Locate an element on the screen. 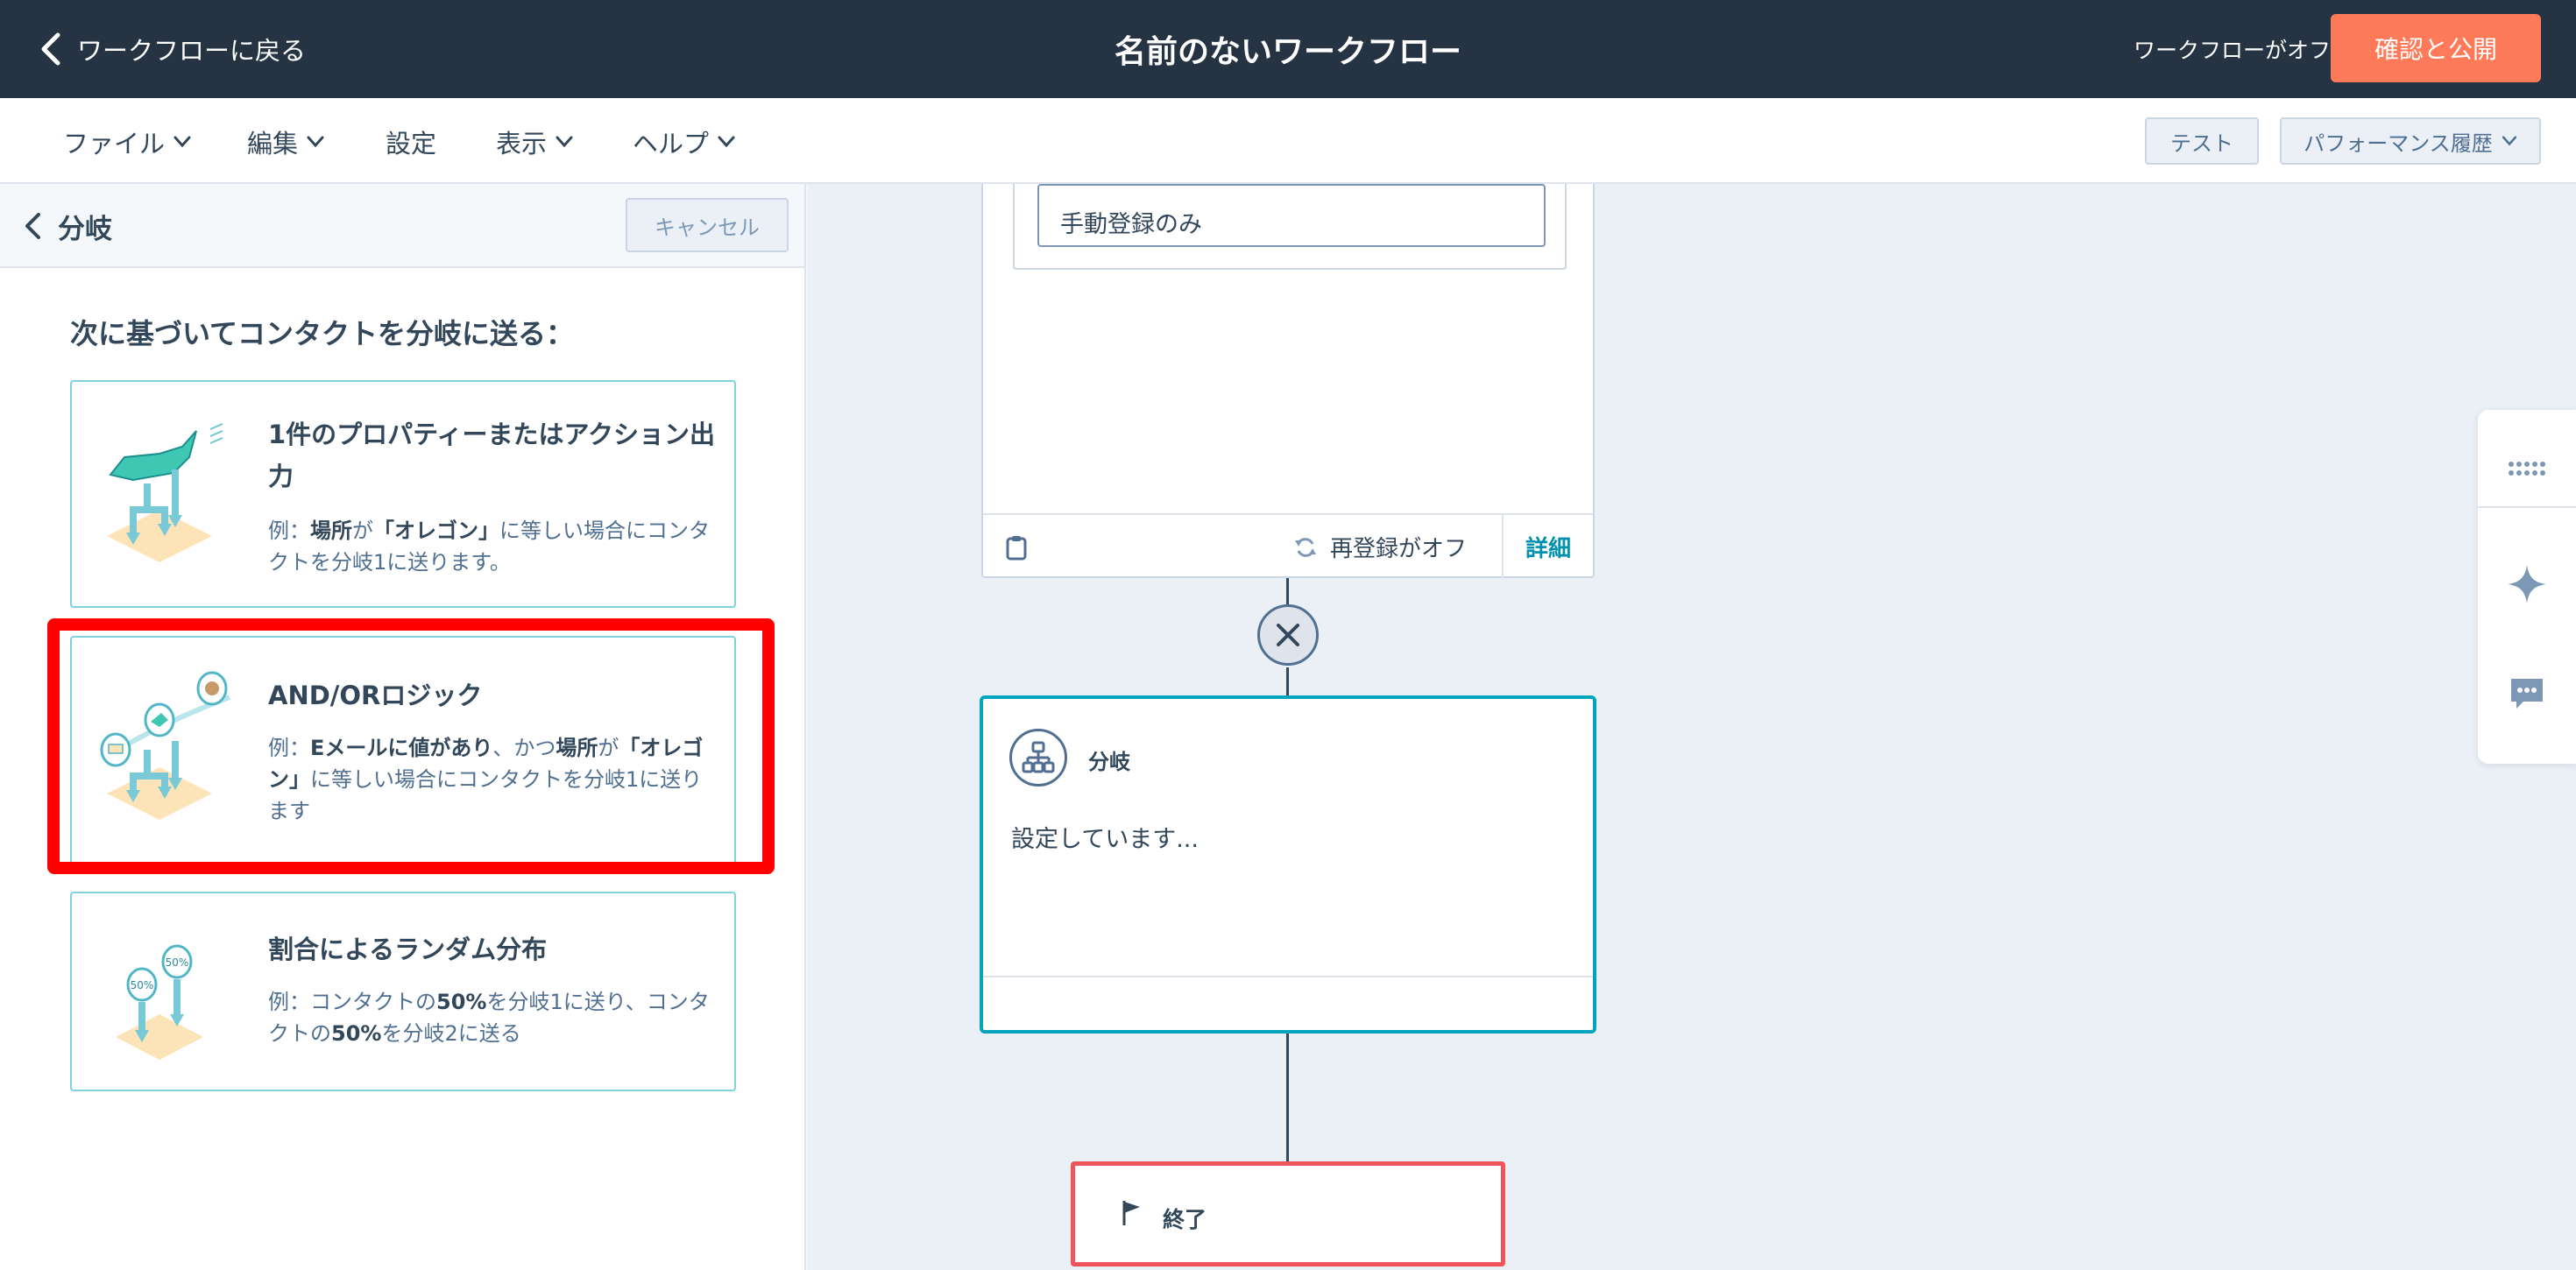  grid-dots-icon is located at coordinates (2527, 469).